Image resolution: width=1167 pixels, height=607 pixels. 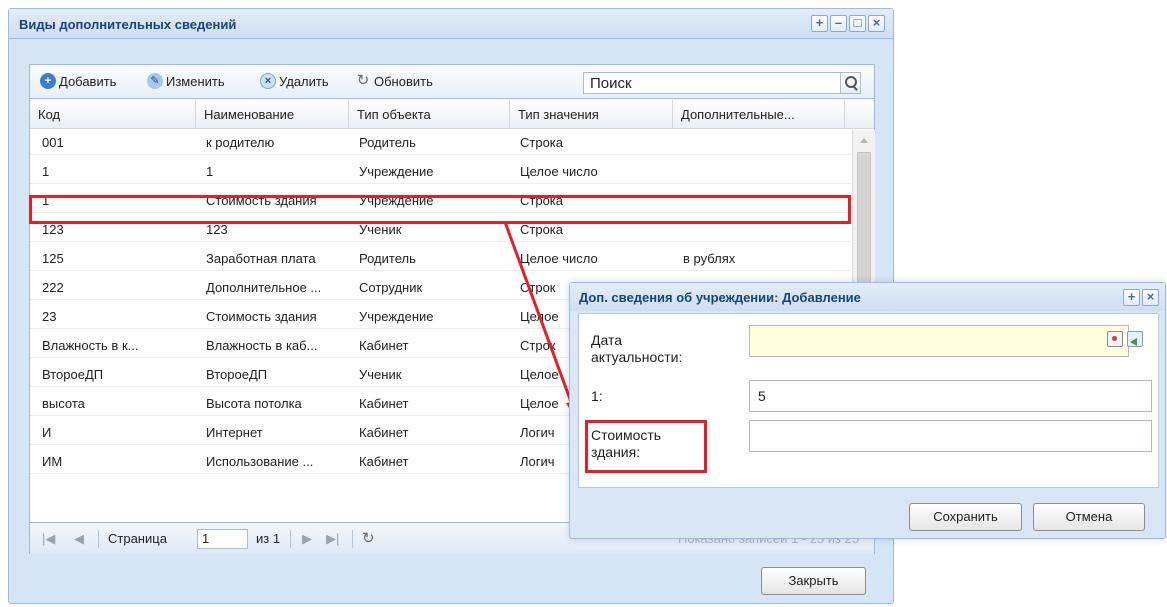 I want to click on dialog-close-icon: ×, so click(x=1150, y=297).